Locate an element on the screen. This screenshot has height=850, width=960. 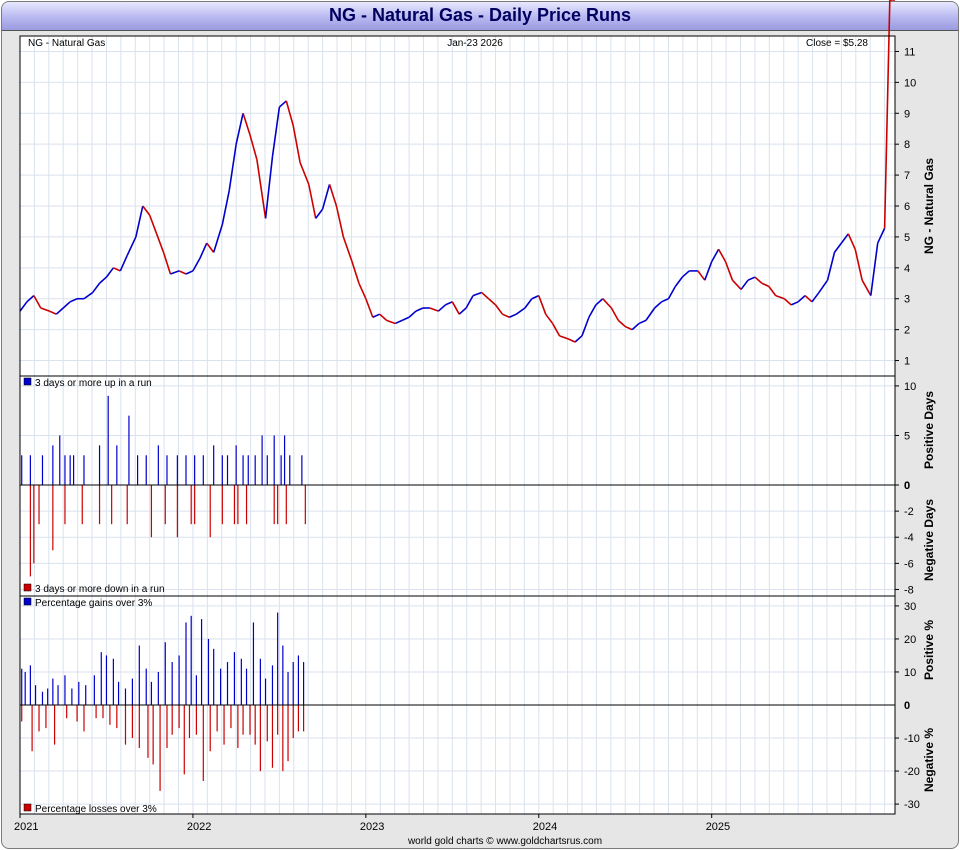
legend-down-days: 3 days or more down in a run is located at coordinates (100, 589).